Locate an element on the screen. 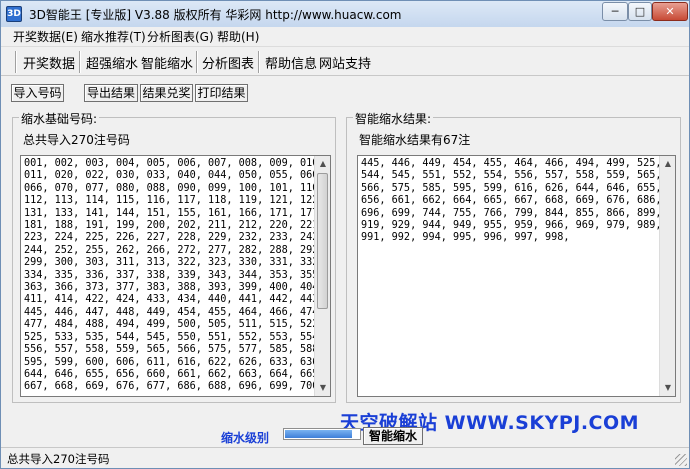 Image resolution: width=690 pixels, height=469 pixels. menu-help: 帮助(H) is located at coordinates (238, 36).